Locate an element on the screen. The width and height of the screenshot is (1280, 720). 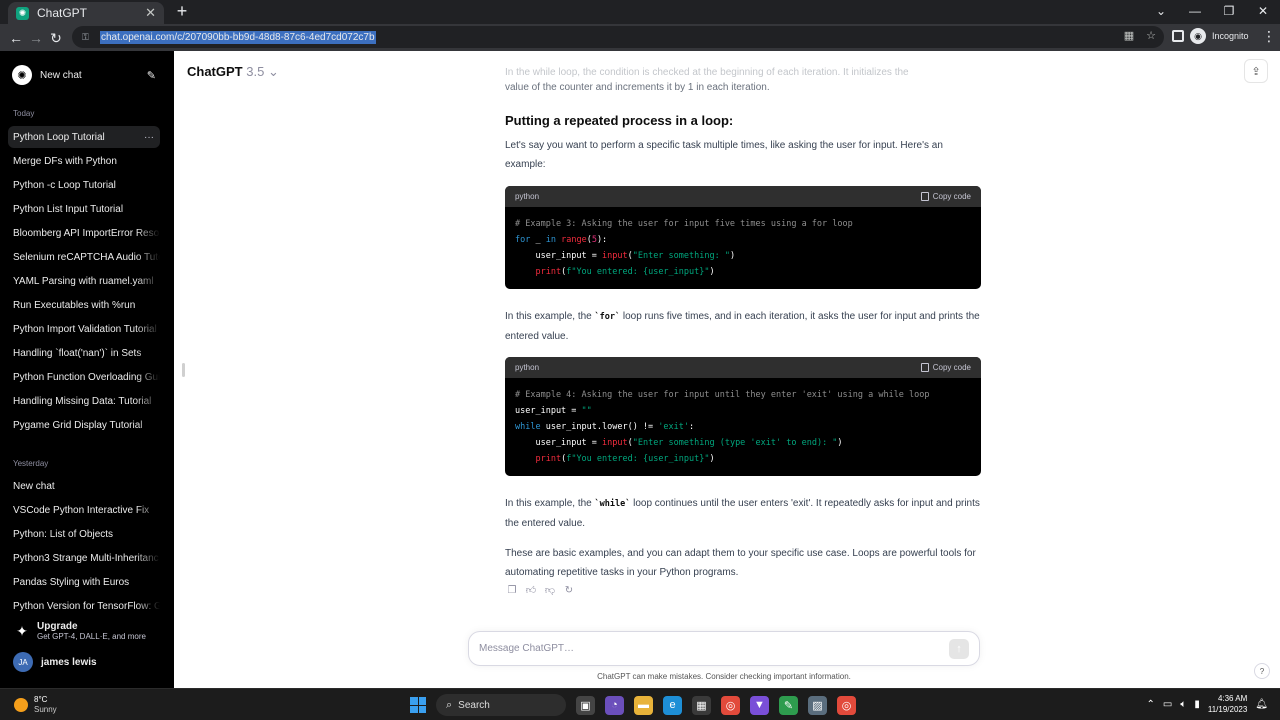
incognito-indicator: ◉ Incognito is located at coordinates (1219, 36).